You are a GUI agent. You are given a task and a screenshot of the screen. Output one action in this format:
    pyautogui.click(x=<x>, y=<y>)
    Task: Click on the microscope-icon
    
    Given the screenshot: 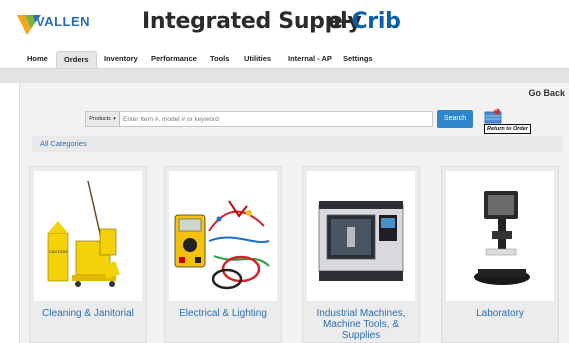 What is the action you would take?
    pyautogui.click(x=502, y=238)
    